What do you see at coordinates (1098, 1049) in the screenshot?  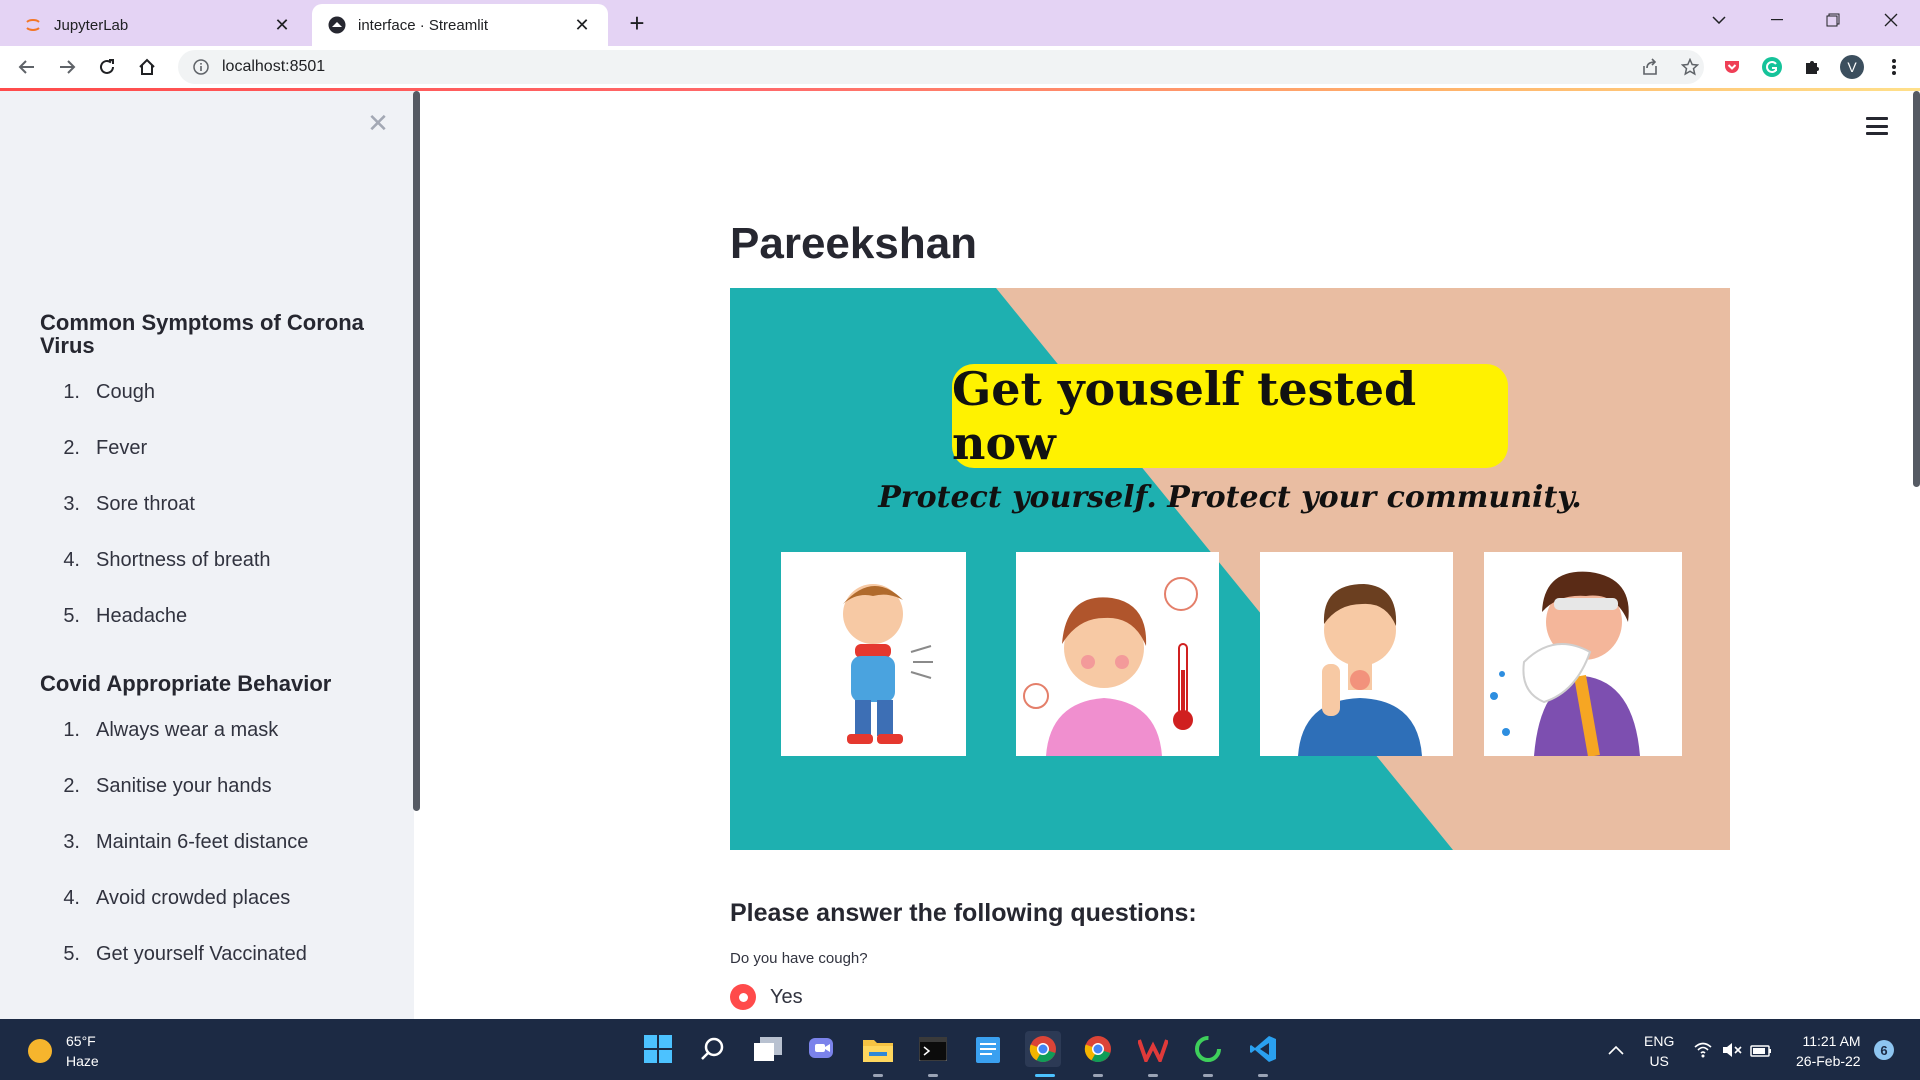 I see `chrome-profile-icon` at bounding box center [1098, 1049].